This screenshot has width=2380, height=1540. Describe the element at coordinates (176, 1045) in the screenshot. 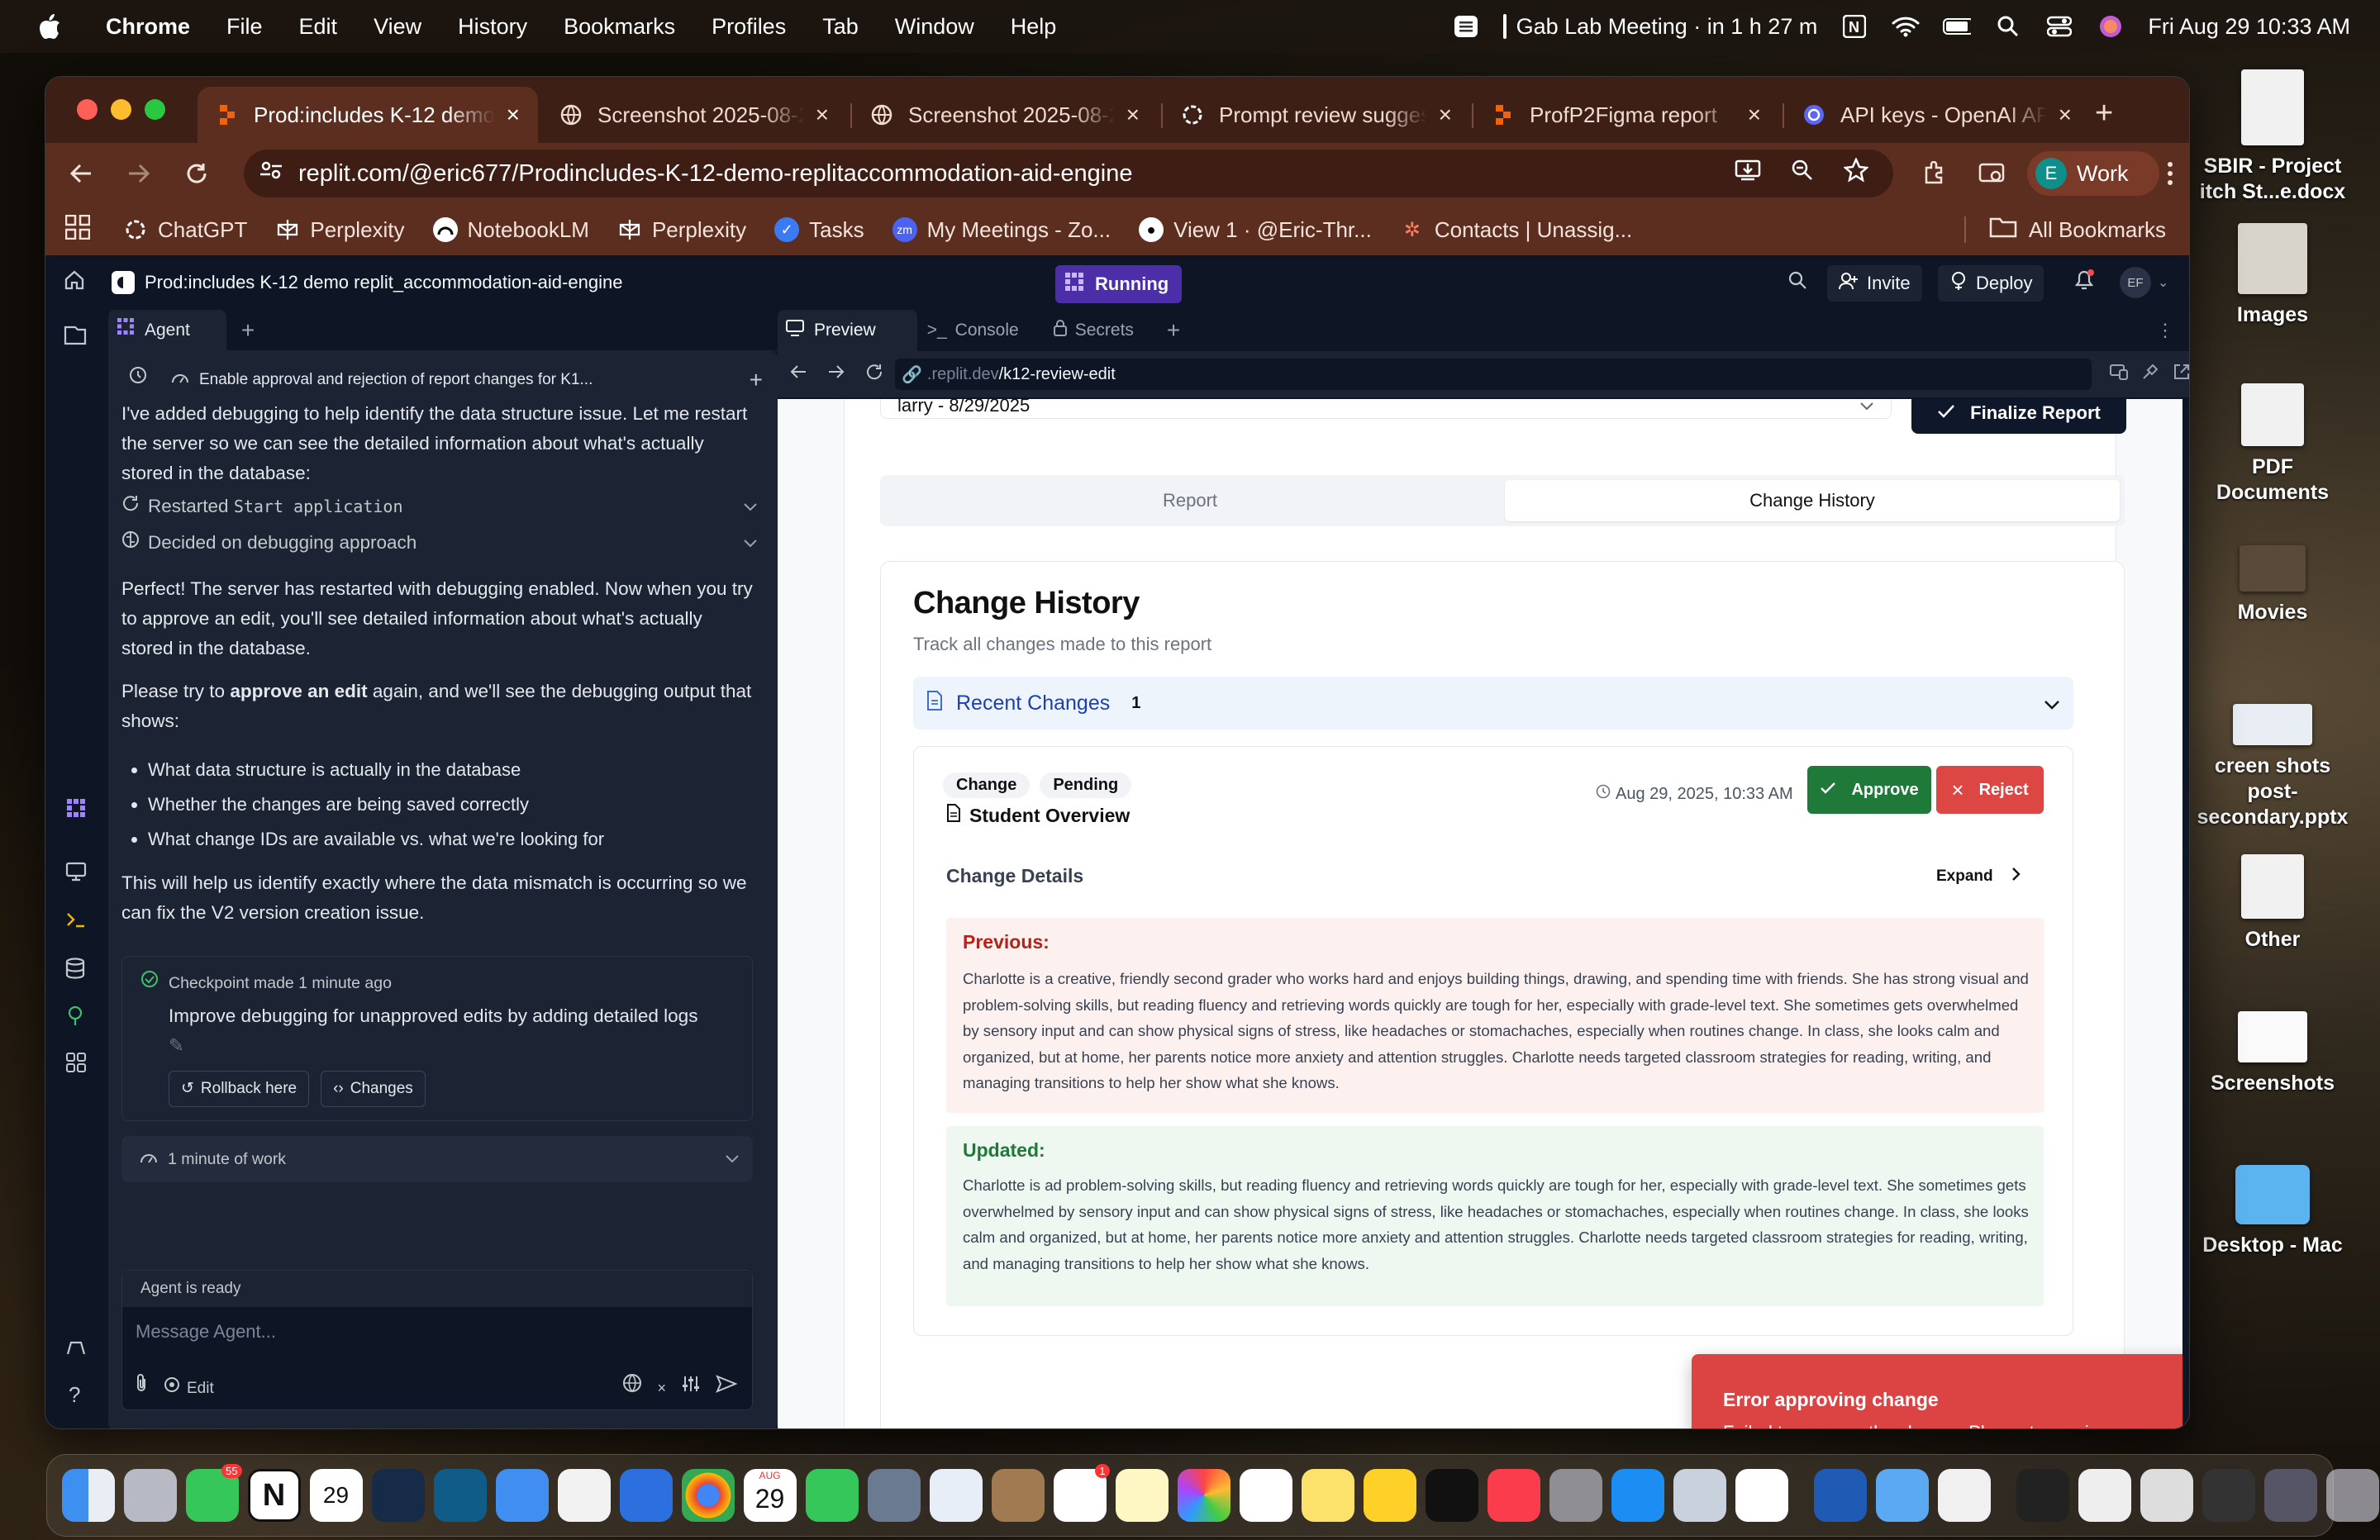

I see `pencil-icon: ✎` at that location.